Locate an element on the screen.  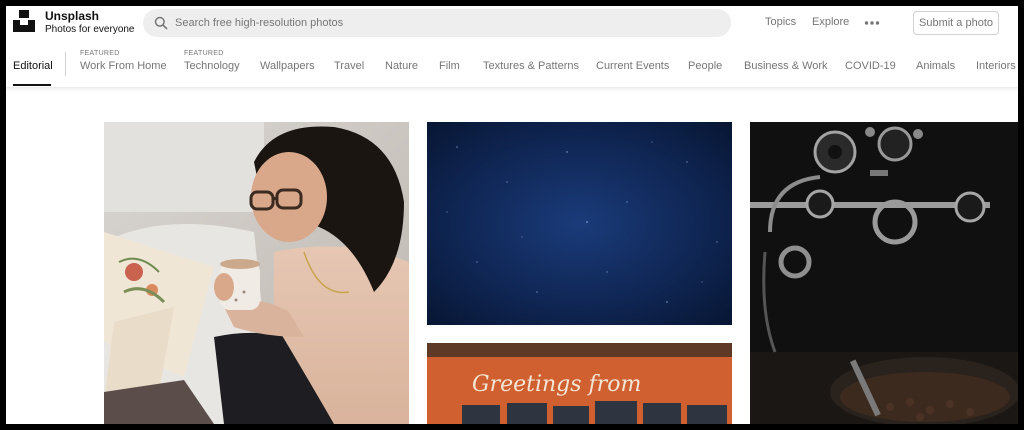
search-icon is located at coordinates (161, 23).